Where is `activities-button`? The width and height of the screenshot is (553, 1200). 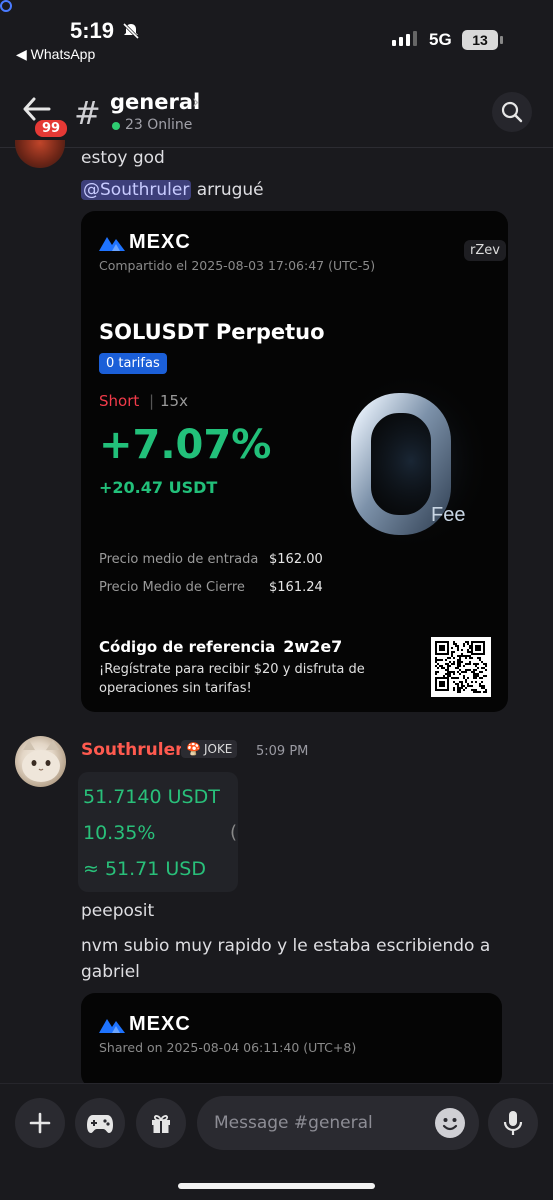
activities-button is located at coordinates (100, 1123).